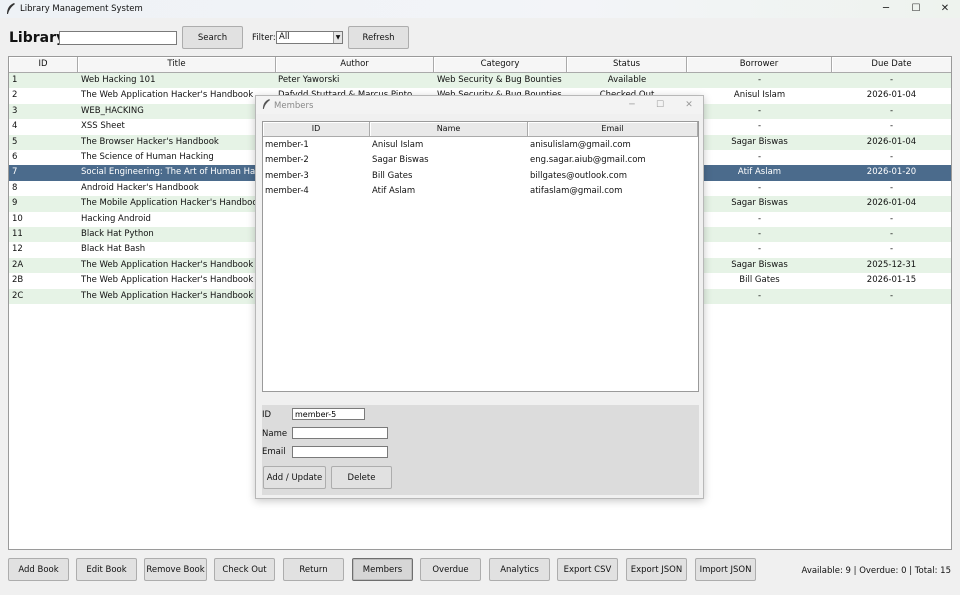 Image resolution: width=960 pixels, height=595 pixels. Describe the element at coordinates (519, 569) in the screenshot. I see `analytics-button: Analytics` at that location.